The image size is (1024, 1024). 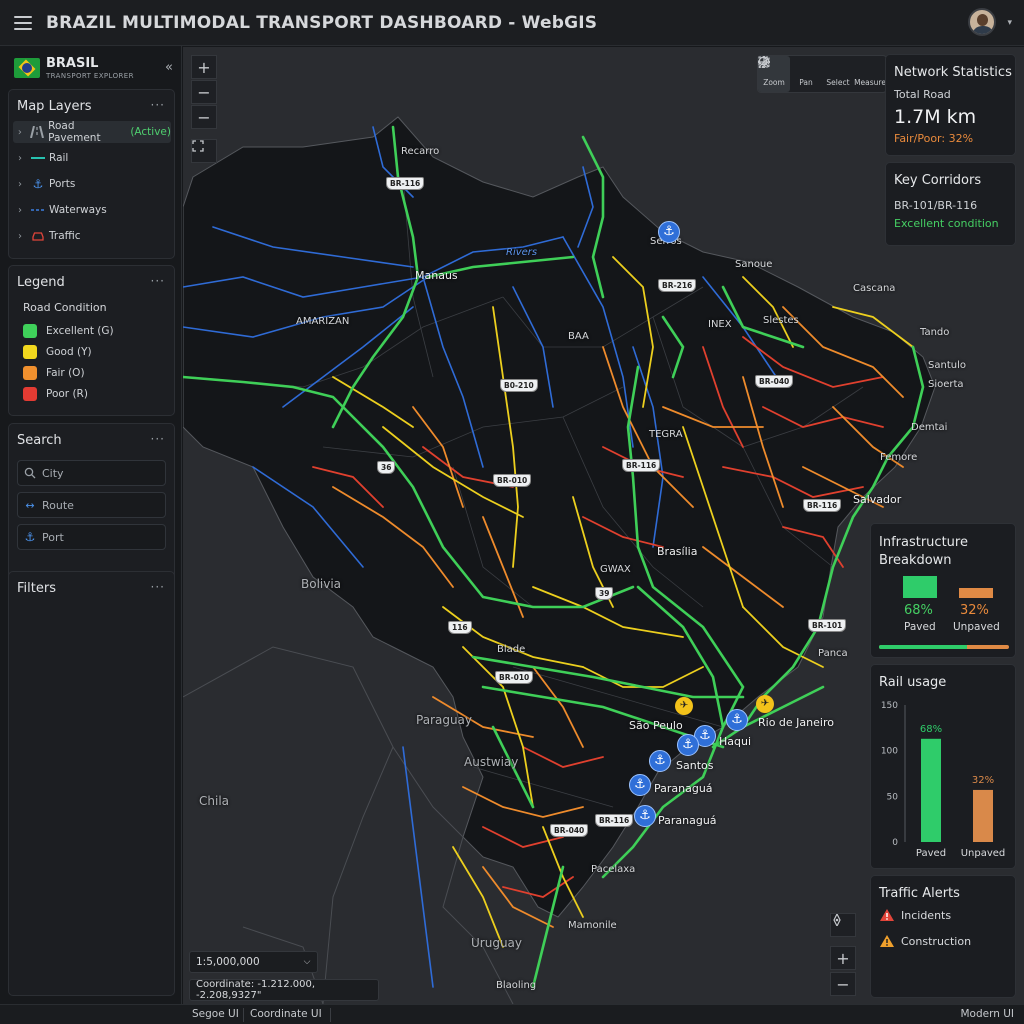 What do you see at coordinates (953, 72) in the screenshot?
I see `card-title: Network Statistics` at bounding box center [953, 72].